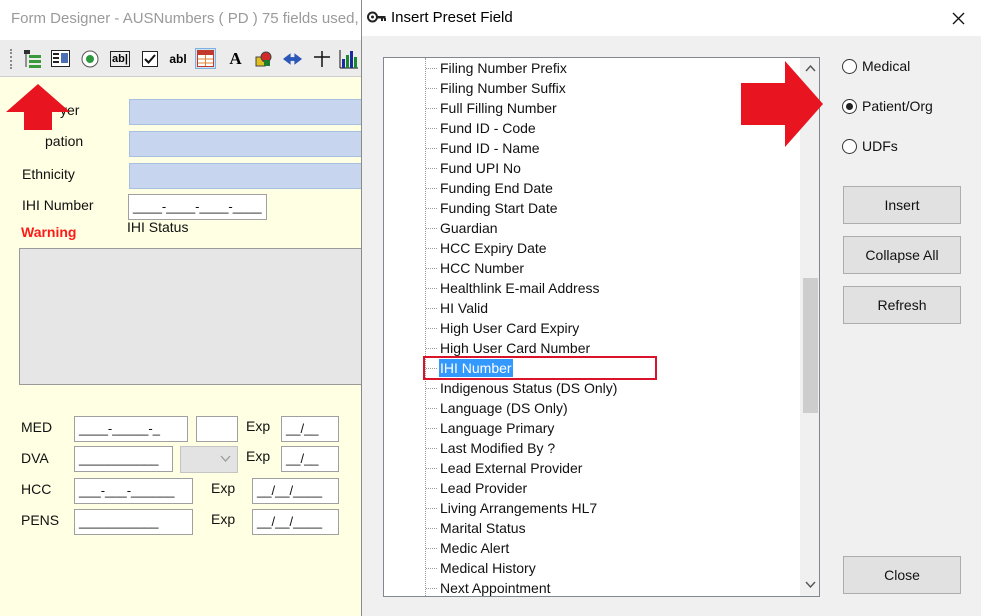  What do you see at coordinates (594, 408) in the screenshot?
I see `tree-item: Language (DS Only)` at bounding box center [594, 408].